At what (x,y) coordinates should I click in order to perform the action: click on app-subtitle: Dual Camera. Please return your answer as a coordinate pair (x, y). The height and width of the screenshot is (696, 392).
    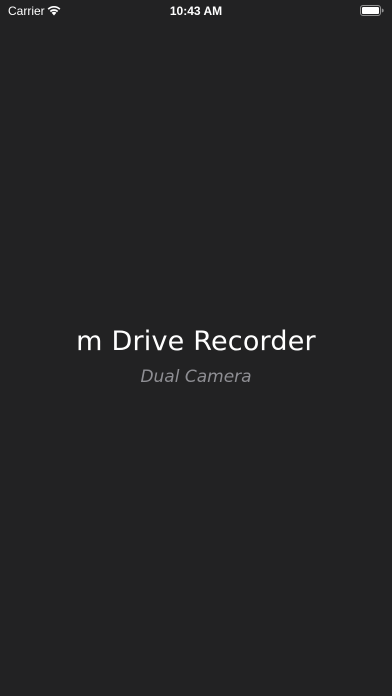
    Looking at the image, I should click on (196, 377).